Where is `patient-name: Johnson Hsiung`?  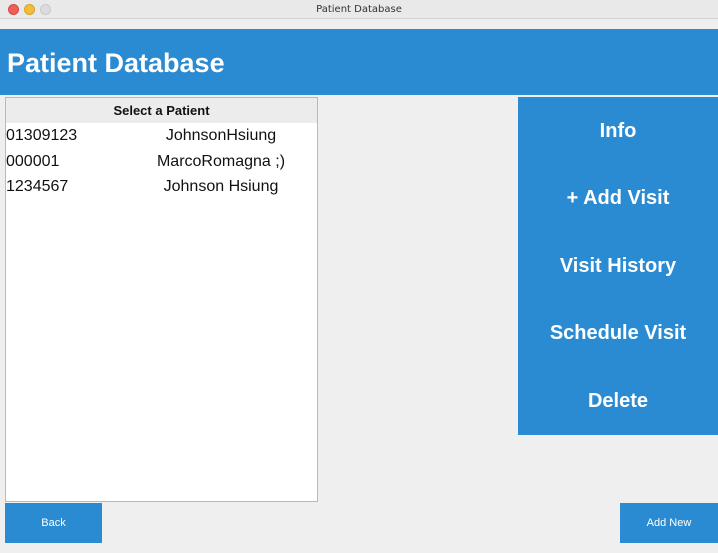 patient-name: Johnson Hsiung is located at coordinates (221, 186).